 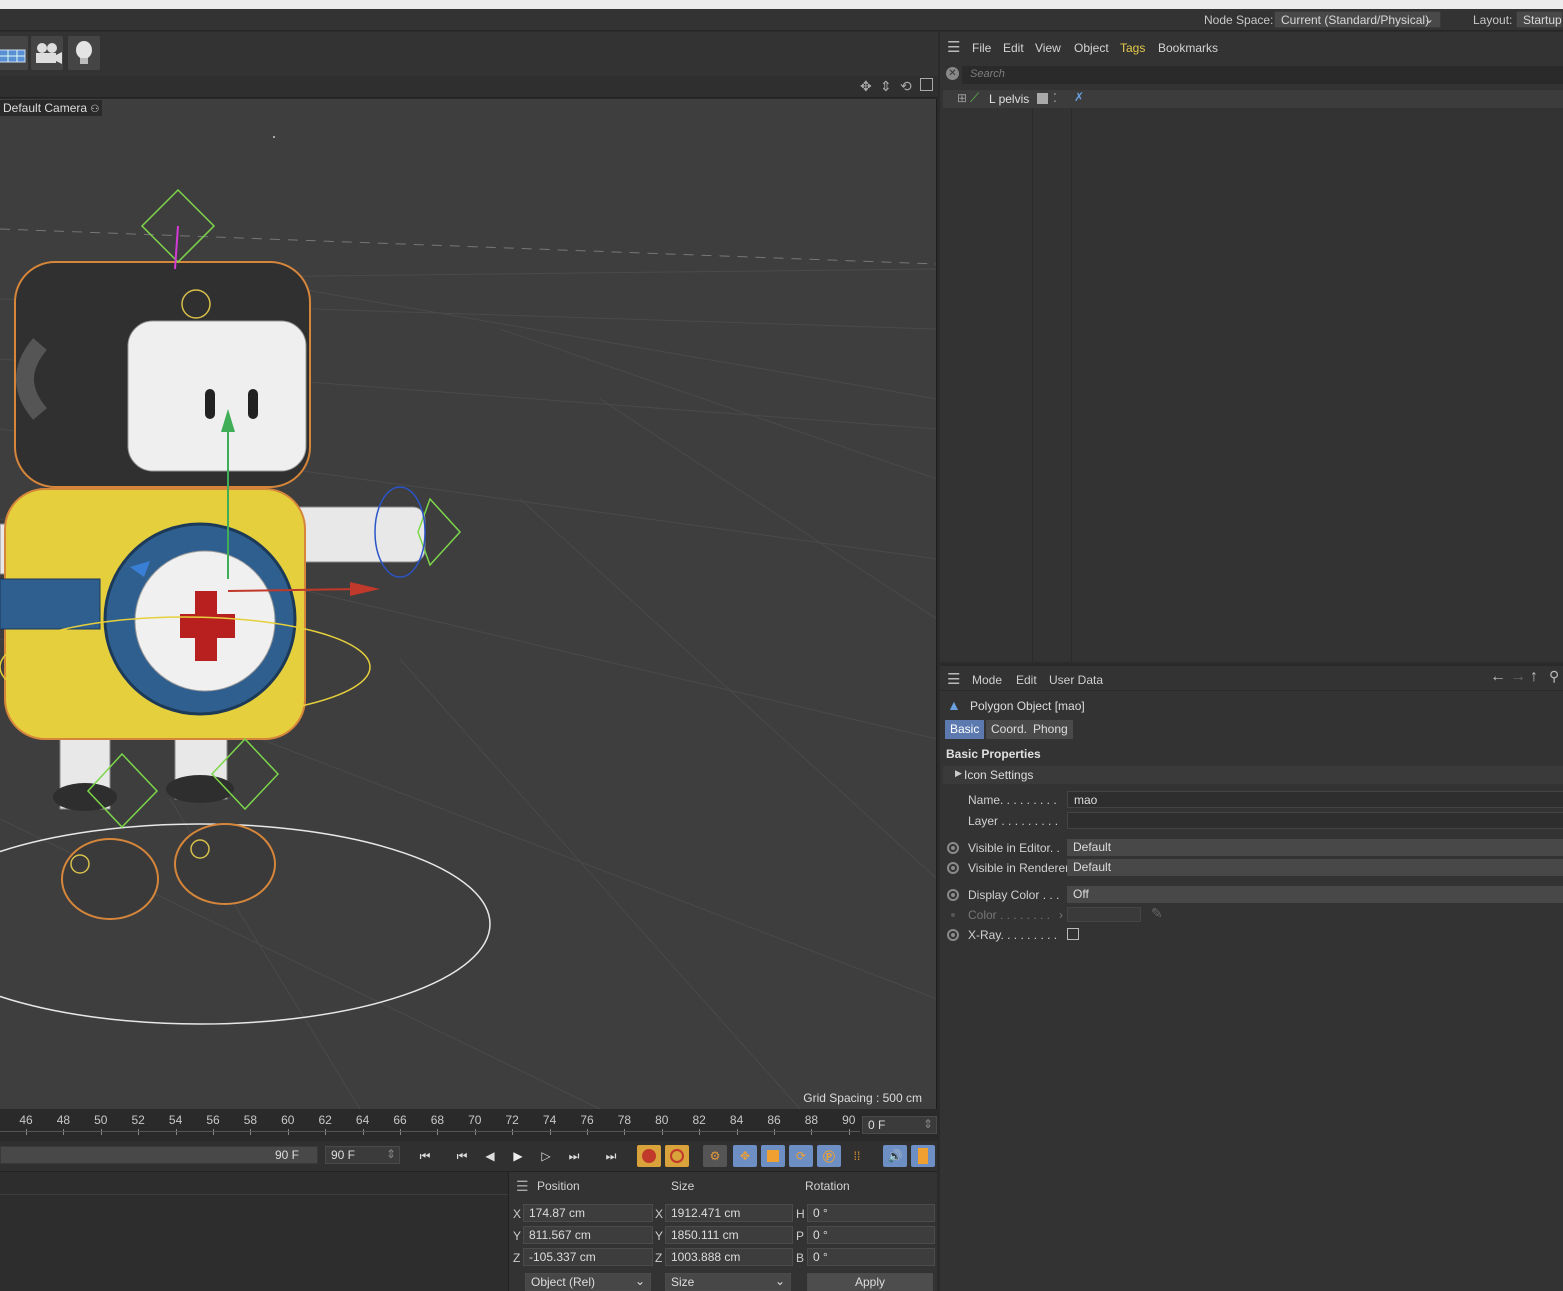 What do you see at coordinates (1091, 48) in the screenshot?
I see `menu-object: Object` at bounding box center [1091, 48].